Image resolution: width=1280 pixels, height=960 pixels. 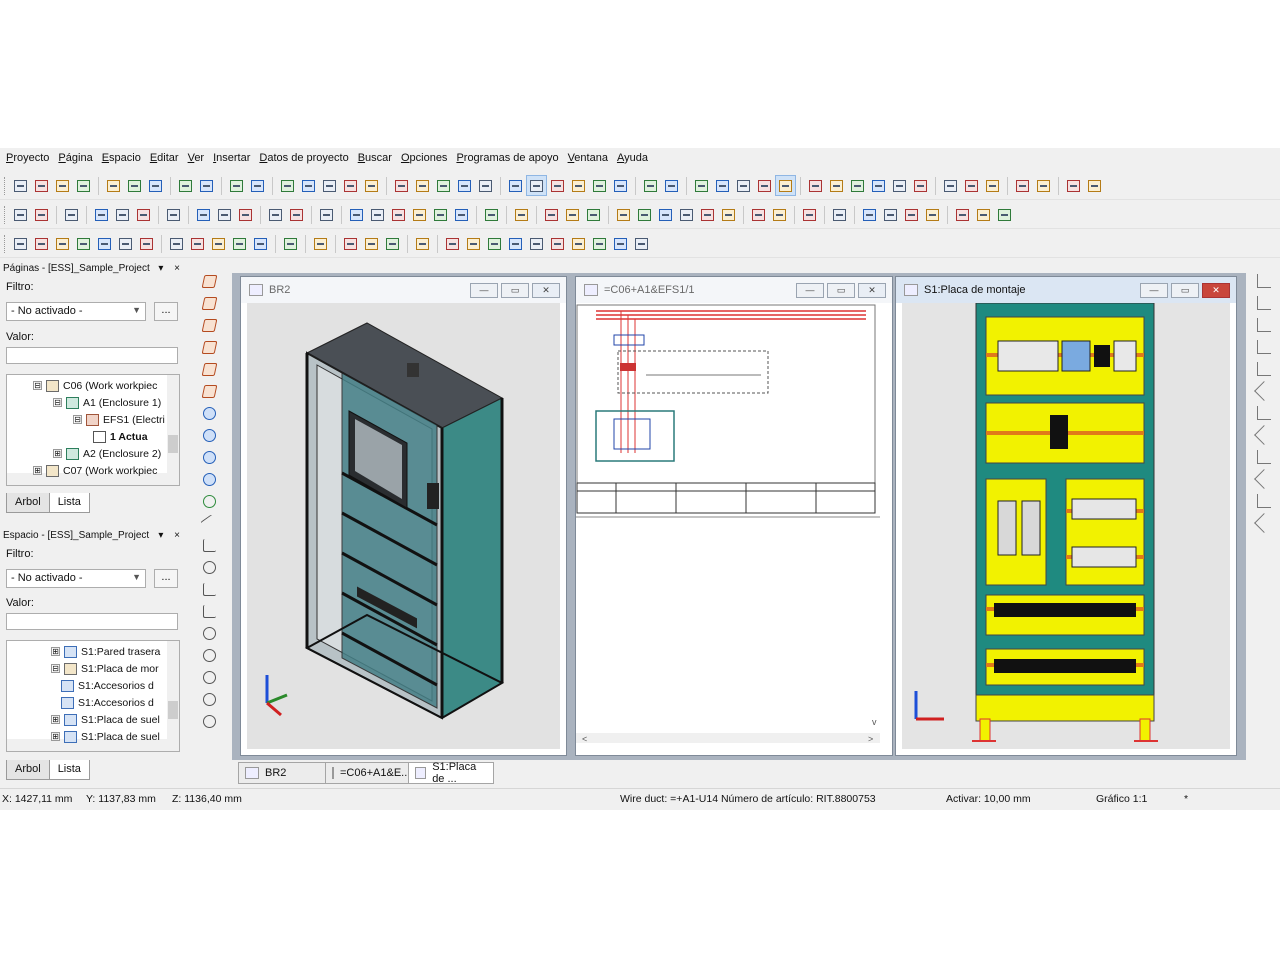 I want to click on tree-item: ⊞ S1:Placa de suel, so click(x=105, y=736).